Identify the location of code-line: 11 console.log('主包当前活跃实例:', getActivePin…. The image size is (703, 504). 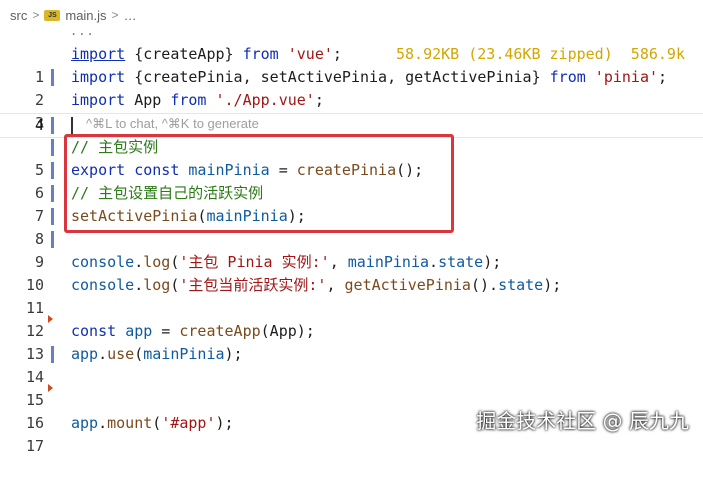
(351, 295).